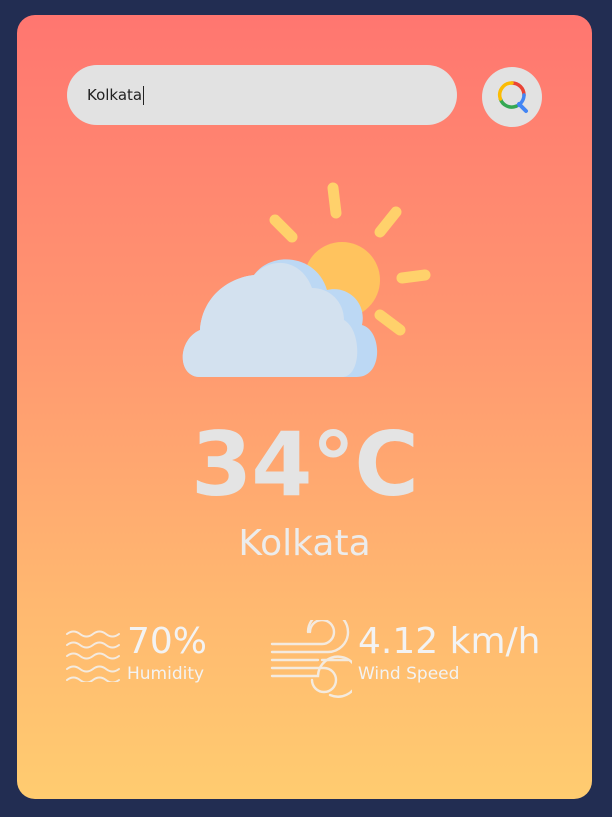 This screenshot has width=612, height=817. I want to click on humidity-detail: 70% Humidity, so click(136, 652).